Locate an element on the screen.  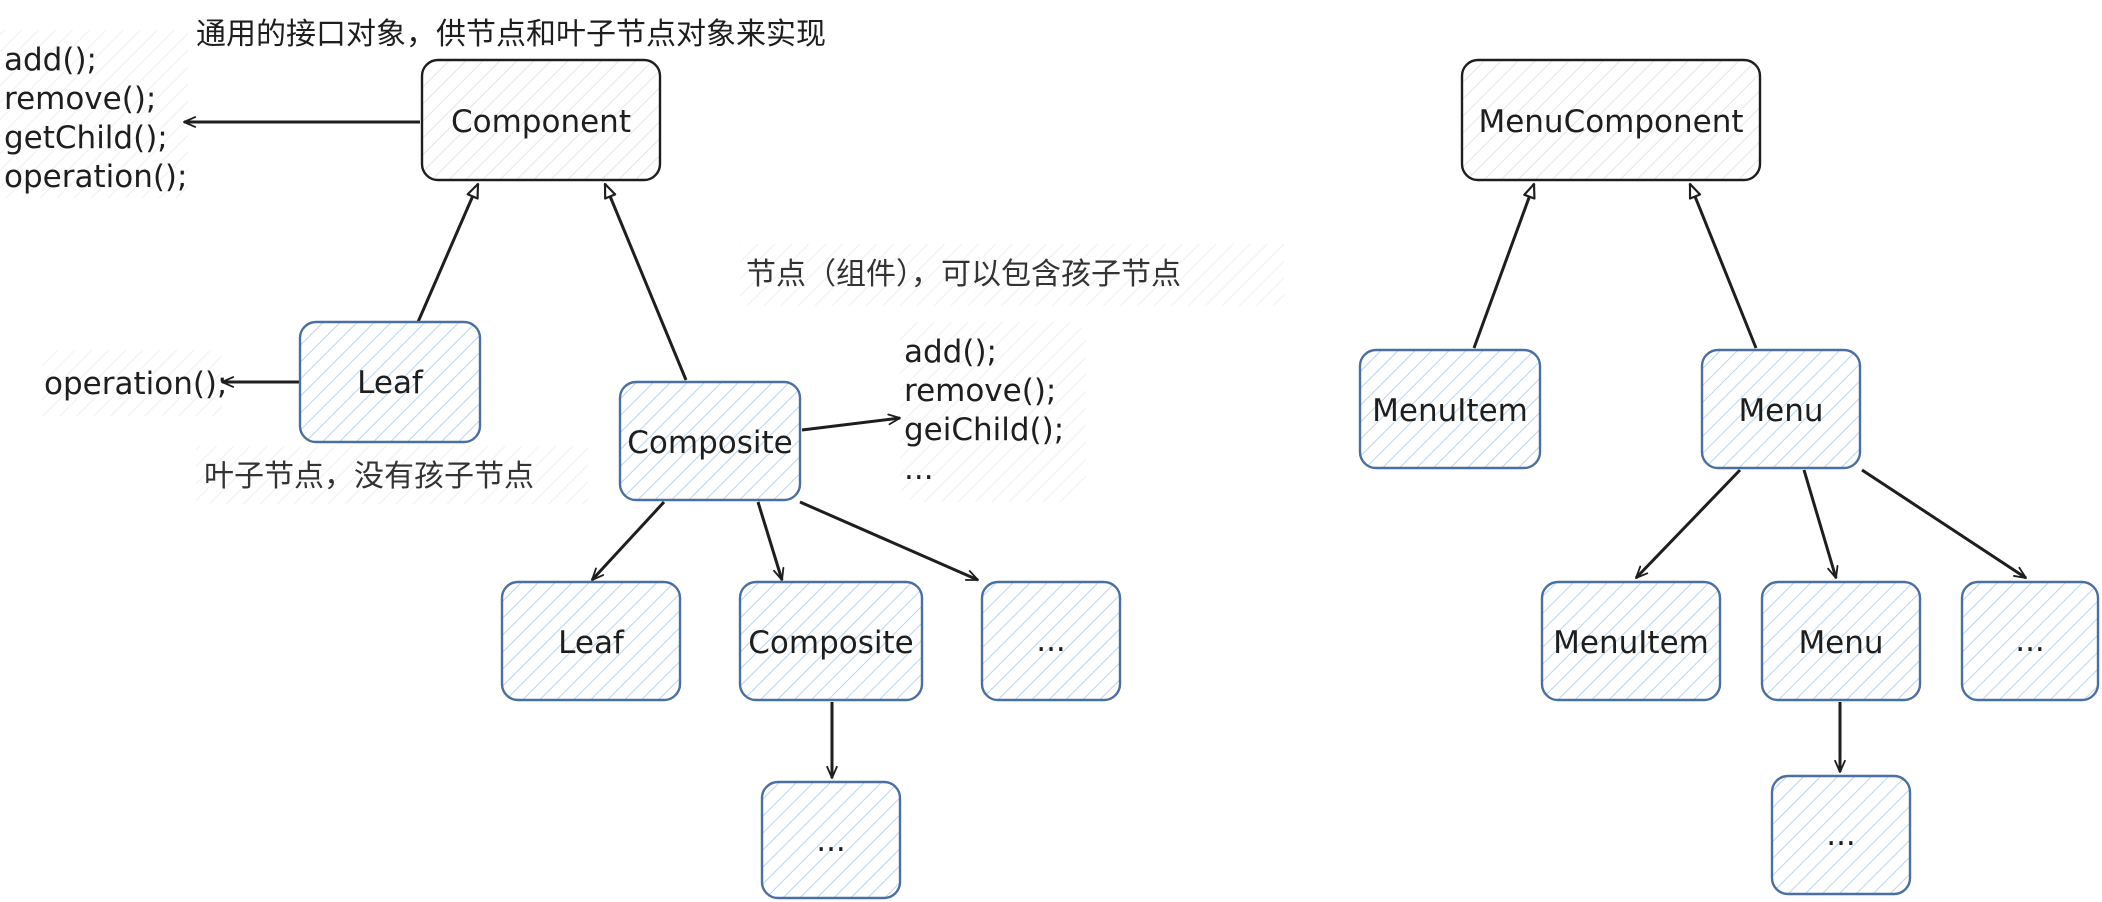
composite-label: Composite is located at coordinates (709, 443).